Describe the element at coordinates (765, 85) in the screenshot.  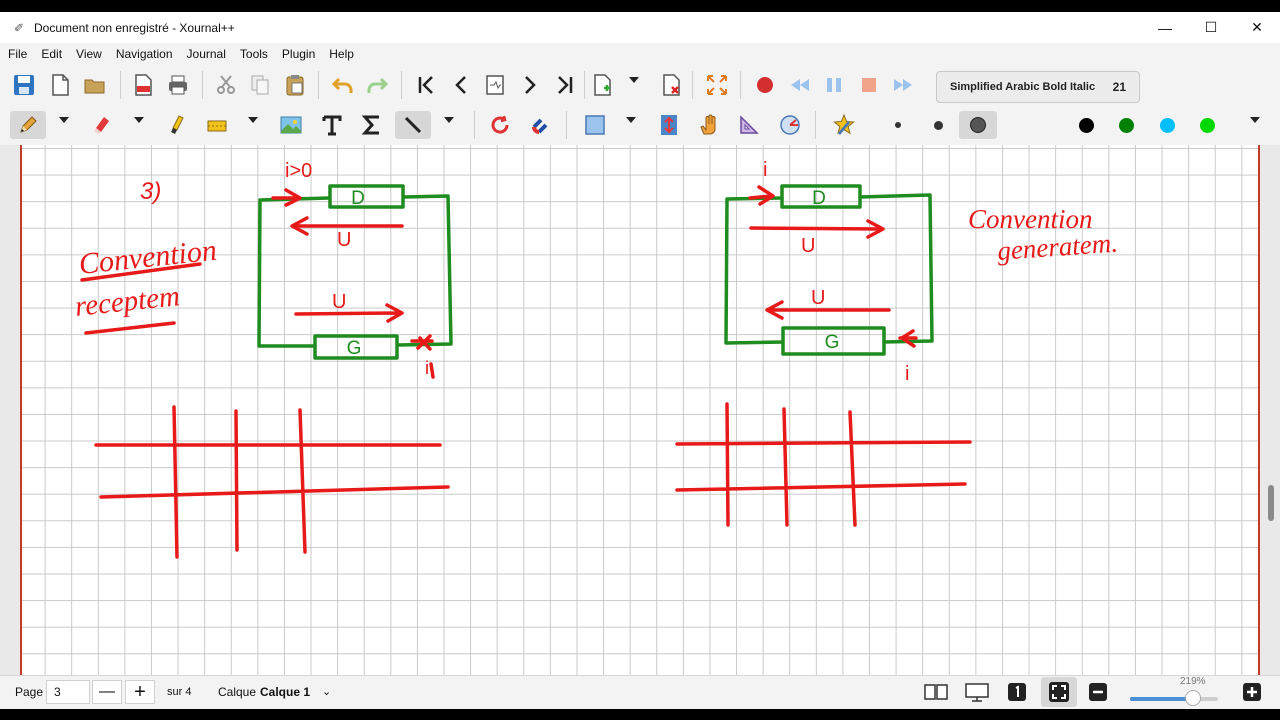
I see `record-button` at that location.